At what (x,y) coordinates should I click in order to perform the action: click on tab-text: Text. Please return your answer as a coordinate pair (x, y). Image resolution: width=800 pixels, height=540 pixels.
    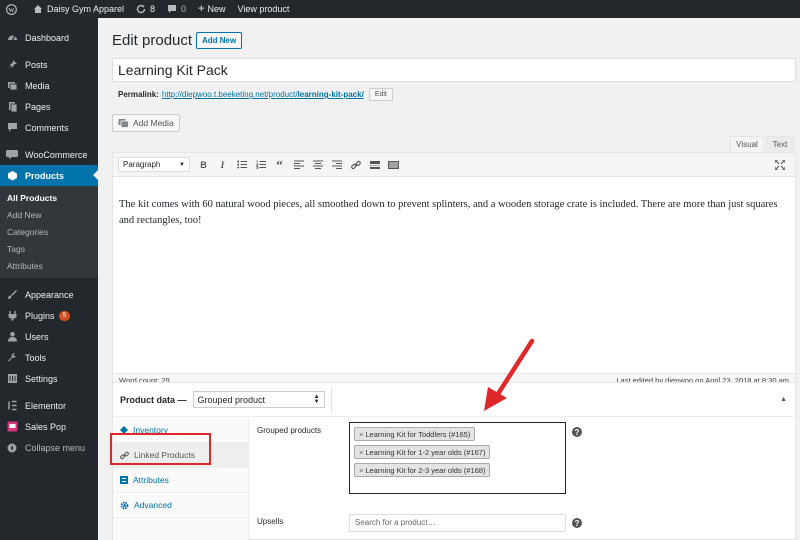
    Looking at the image, I should click on (780, 144).